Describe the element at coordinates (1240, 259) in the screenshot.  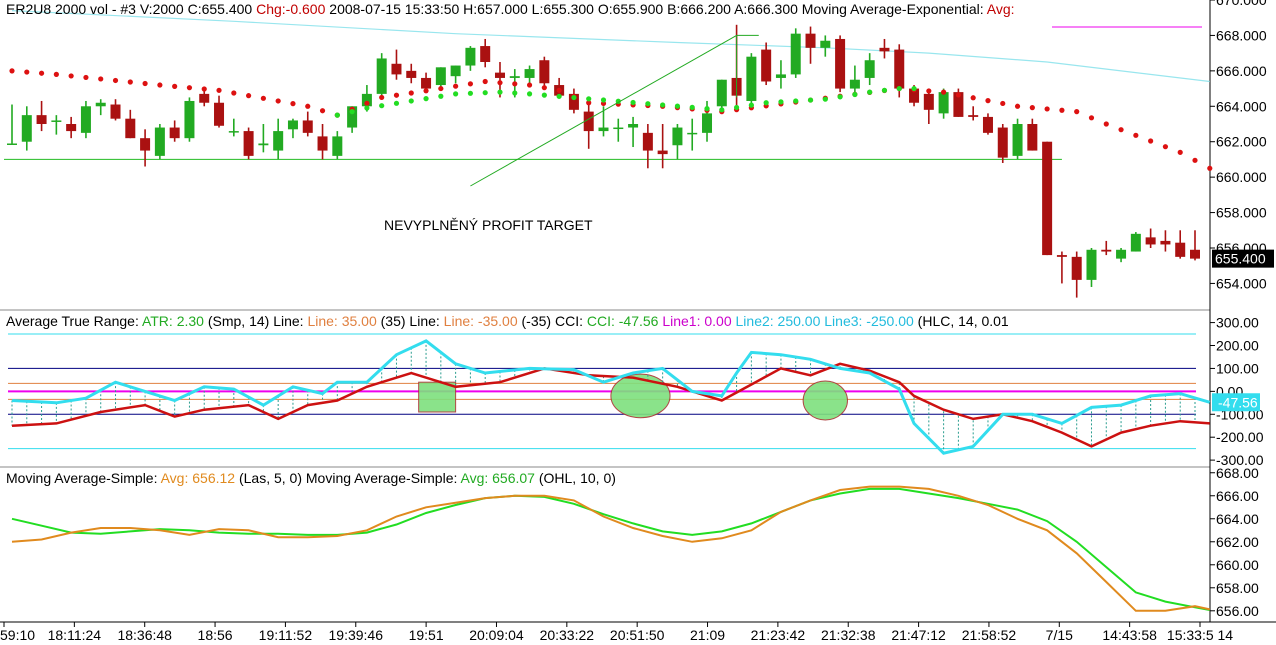
I see `last-price-label: 655.400` at that location.